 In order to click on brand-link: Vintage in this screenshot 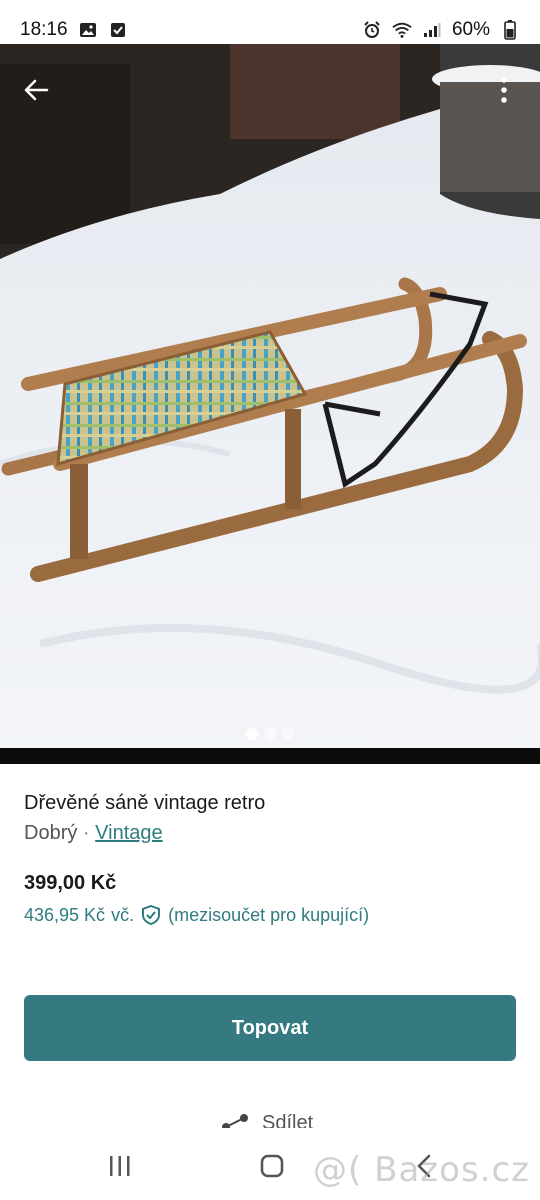, I will do `click(128, 833)`.